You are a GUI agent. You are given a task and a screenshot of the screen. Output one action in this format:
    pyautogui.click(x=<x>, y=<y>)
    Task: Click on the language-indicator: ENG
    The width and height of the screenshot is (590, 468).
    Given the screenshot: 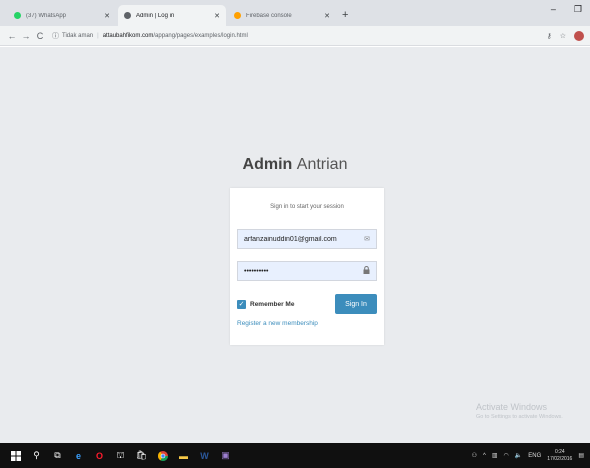 What is the action you would take?
    pyautogui.click(x=534, y=456)
    